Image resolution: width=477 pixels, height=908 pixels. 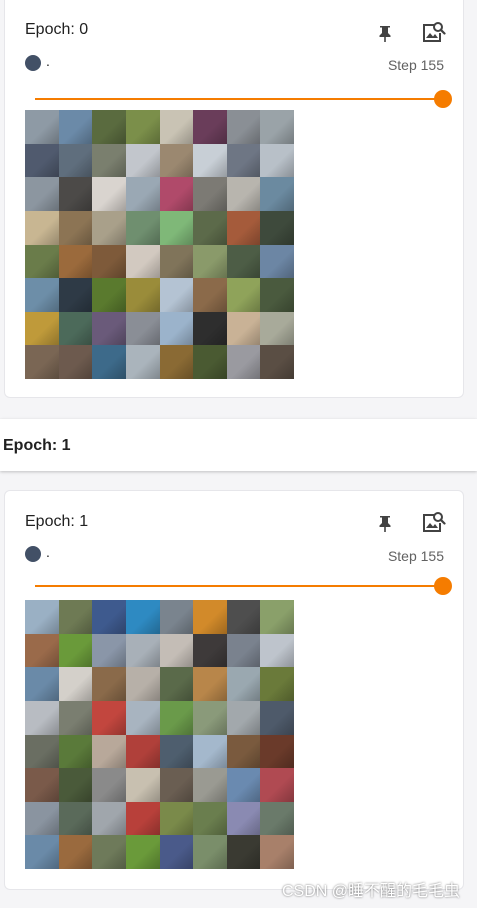 What do you see at coordinates (33, 554) in the screenshot?
I see `run-color-dot` at bounding box center [33, 554].